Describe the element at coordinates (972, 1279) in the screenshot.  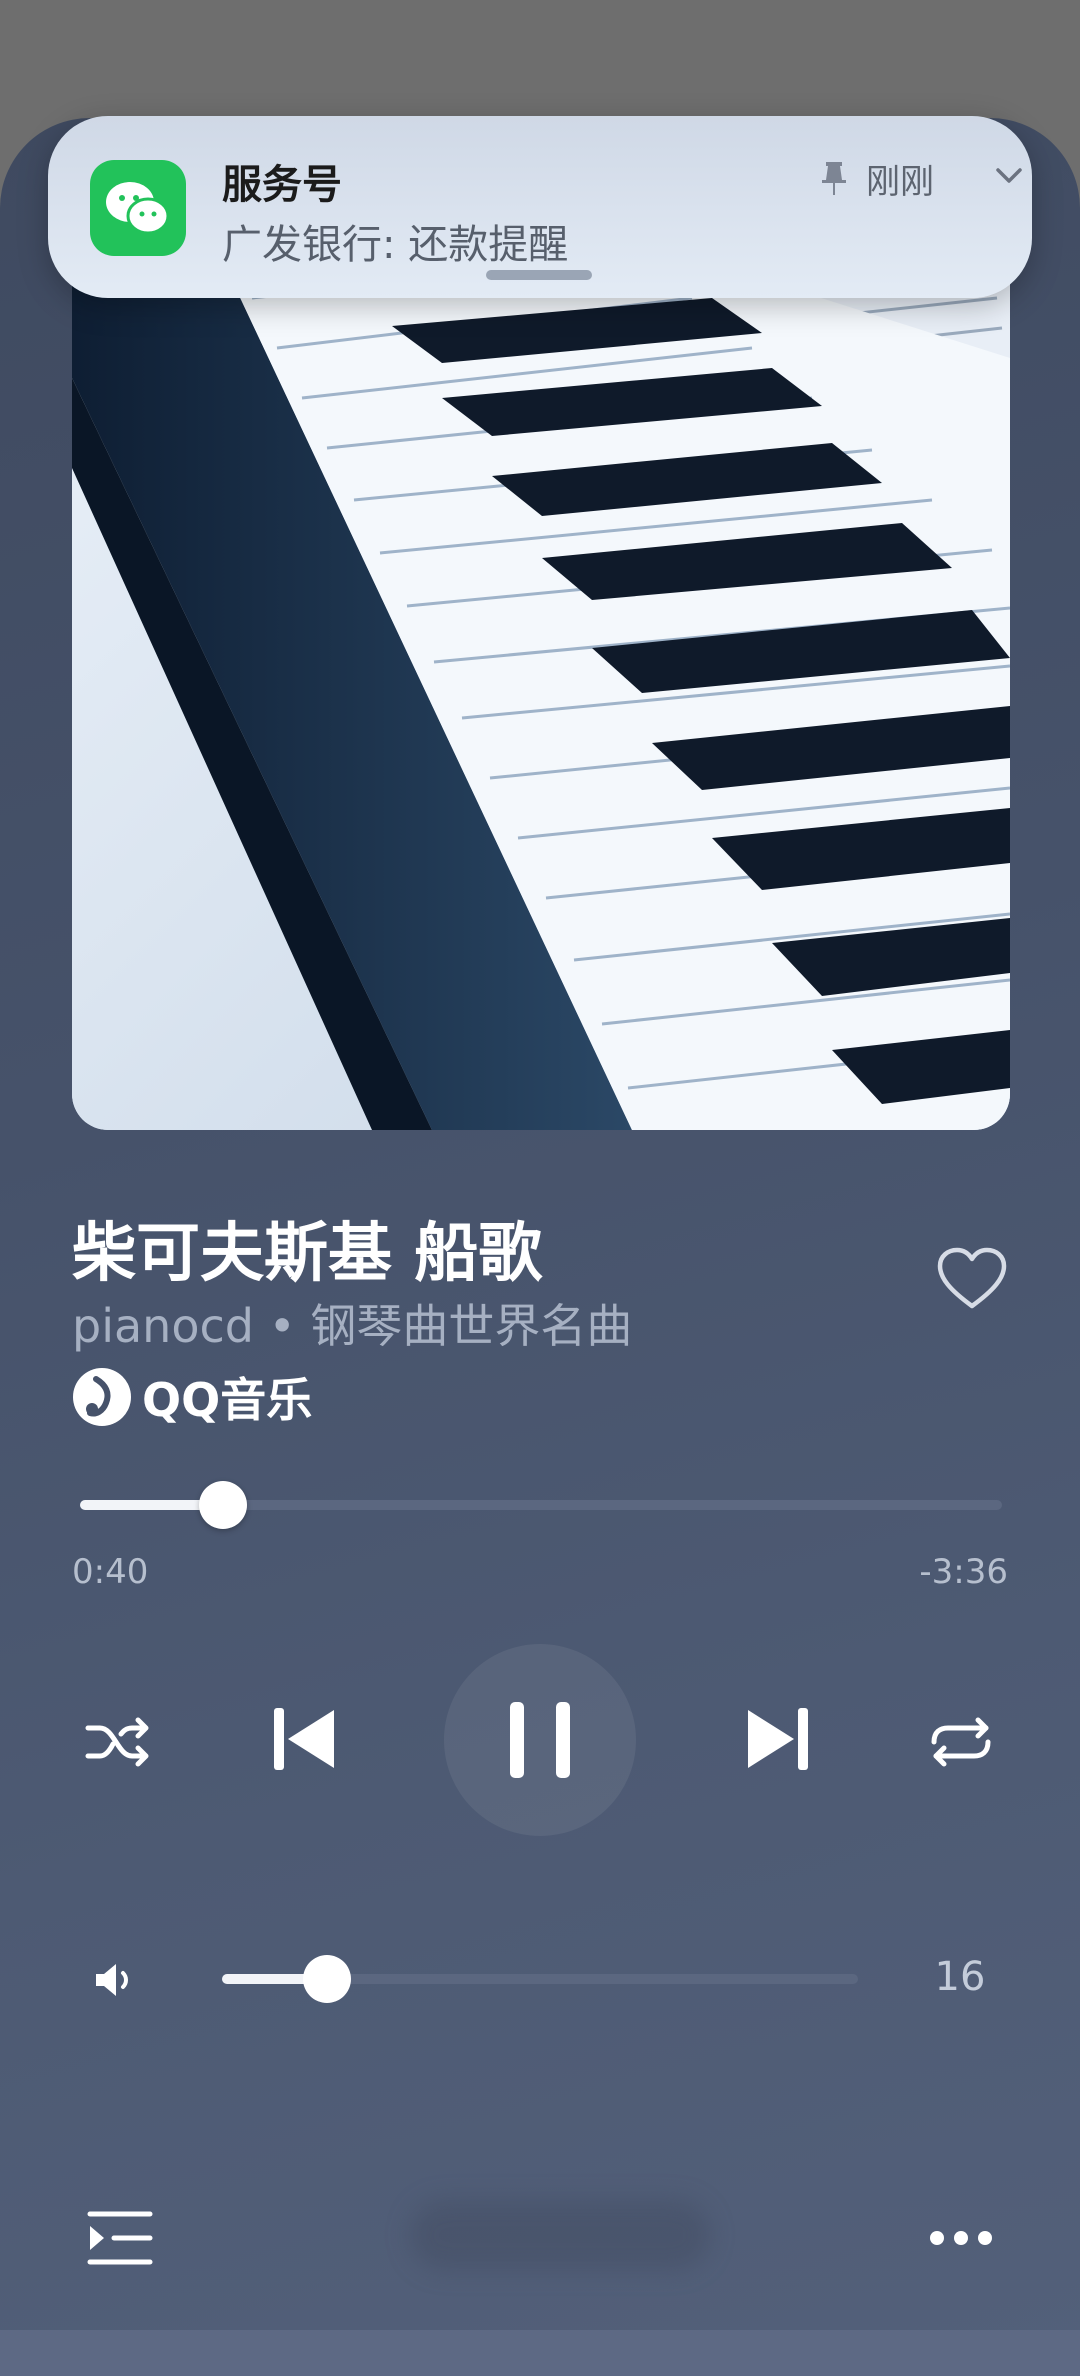
I see `heart-icon` at that location.